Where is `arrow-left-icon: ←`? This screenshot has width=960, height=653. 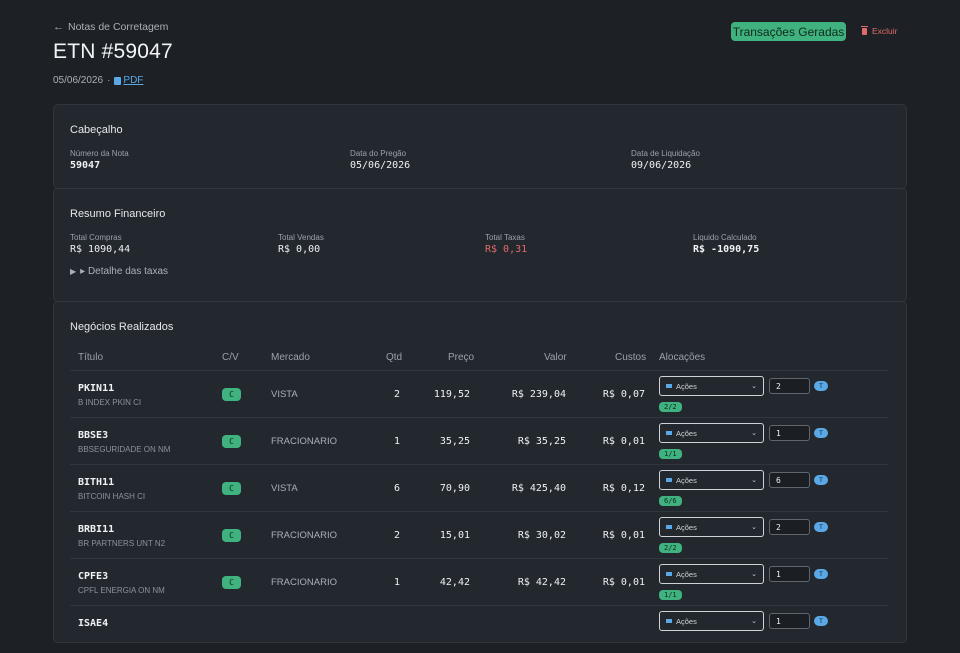 arrow-left-icon: ← is located at coordinates (58, 27).